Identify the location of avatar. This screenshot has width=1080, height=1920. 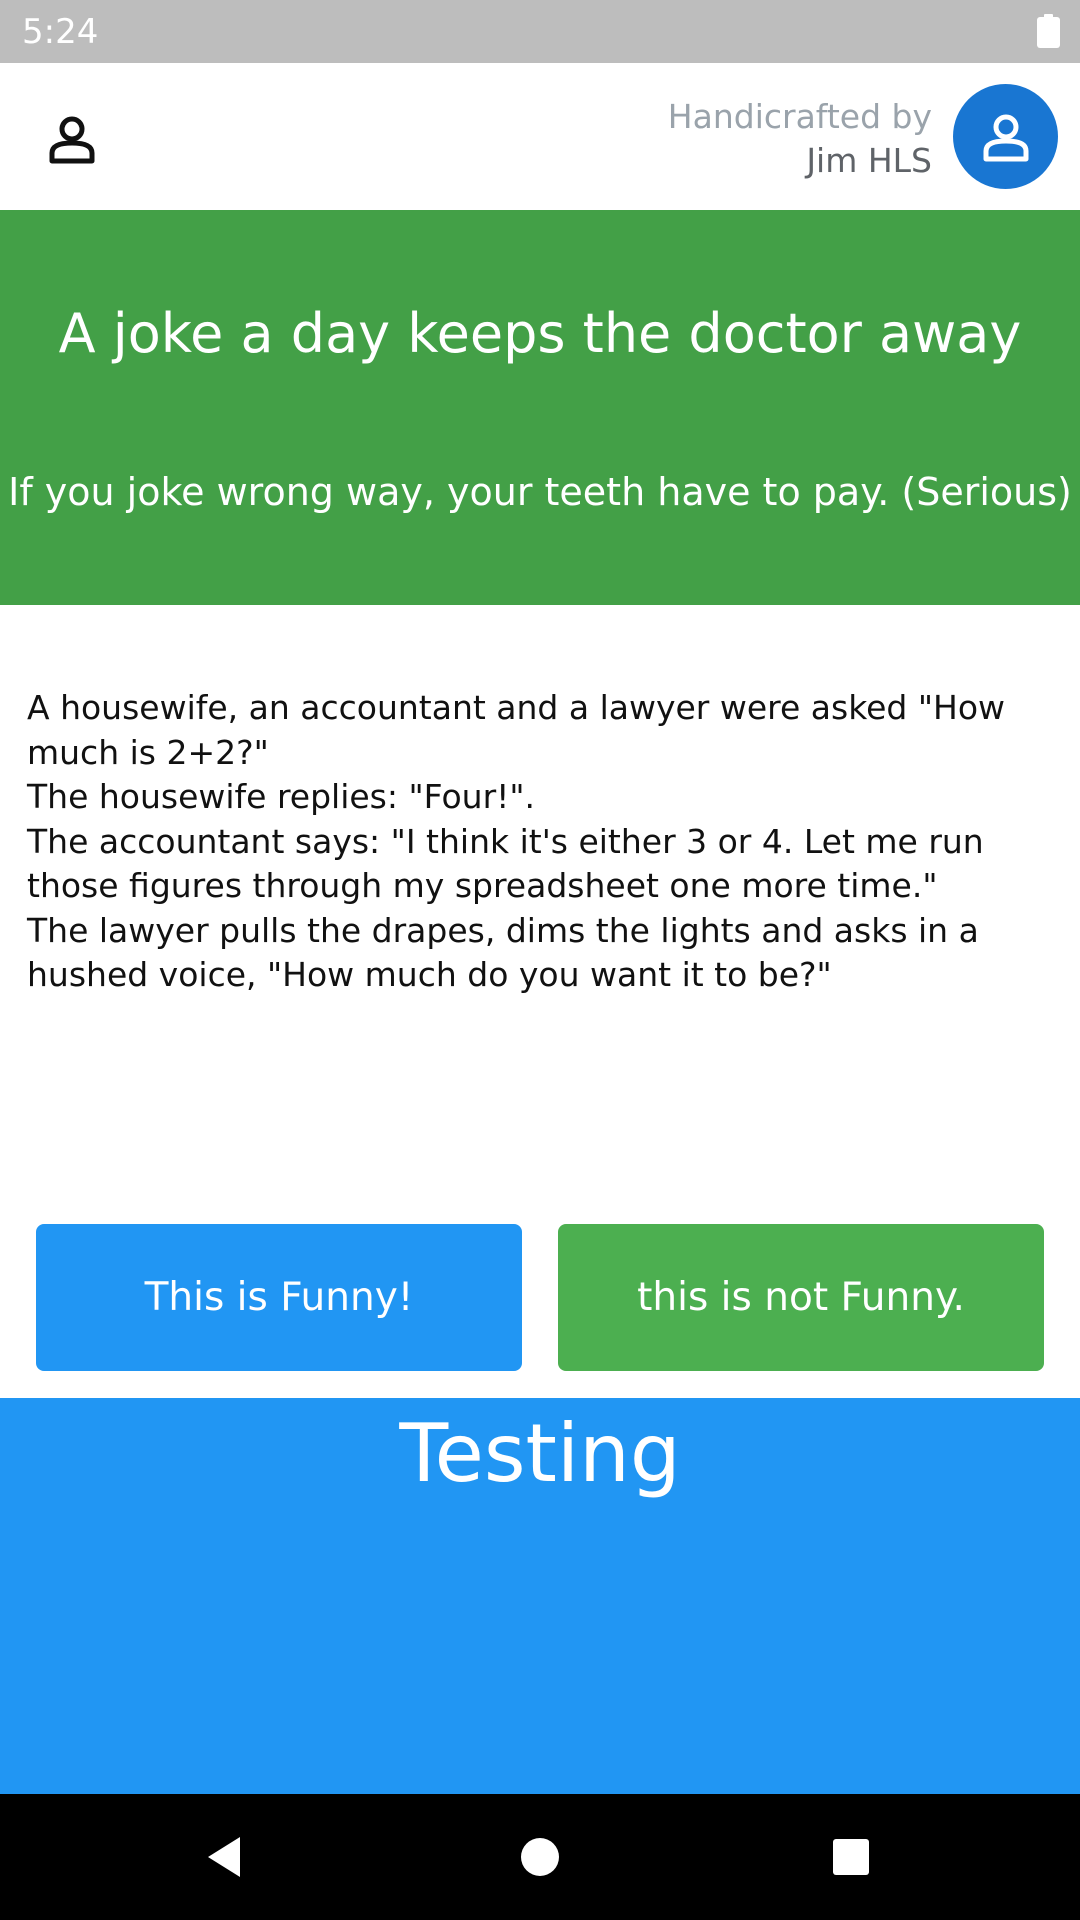
(1005, 136).